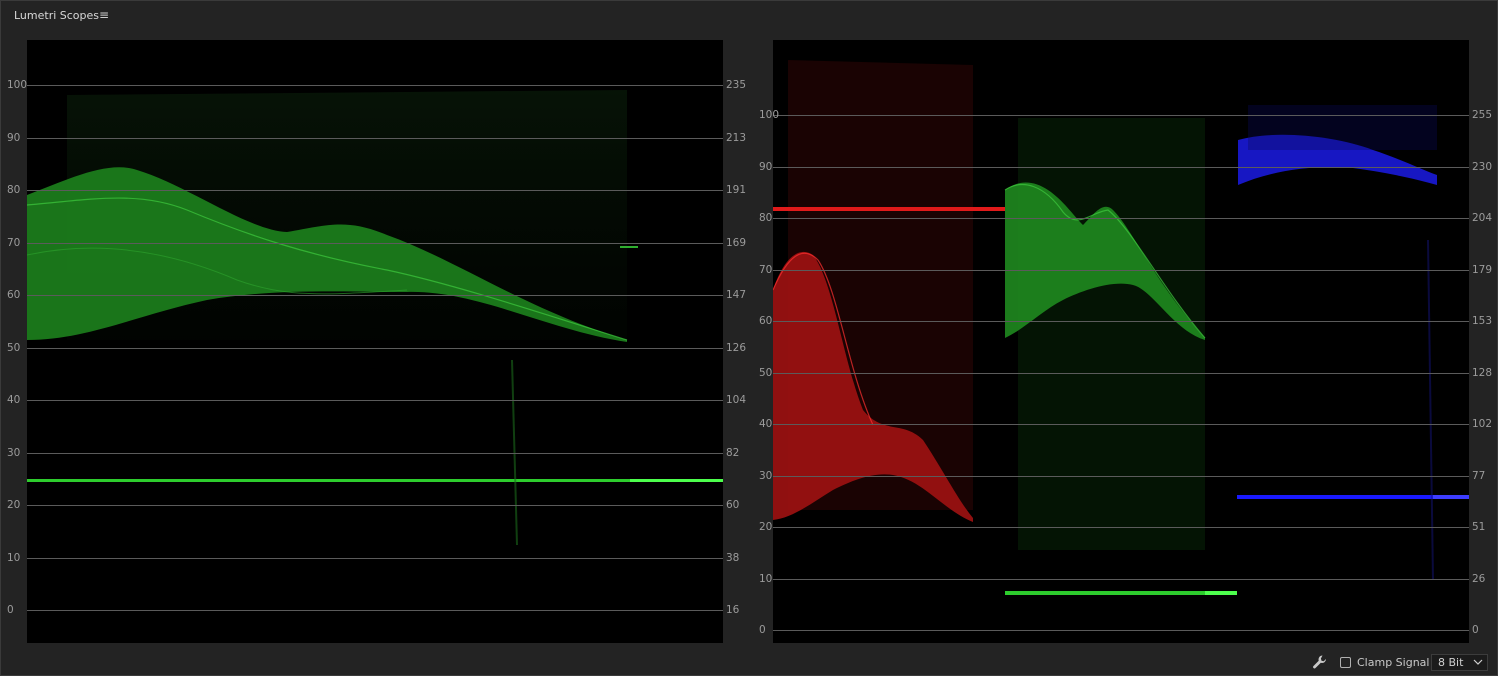 The height and width of the screenshot is (676, 1498). Describe the element at coordinates (733, 452) in the screenshot. I see `right-axis-tick: 82` at that location.